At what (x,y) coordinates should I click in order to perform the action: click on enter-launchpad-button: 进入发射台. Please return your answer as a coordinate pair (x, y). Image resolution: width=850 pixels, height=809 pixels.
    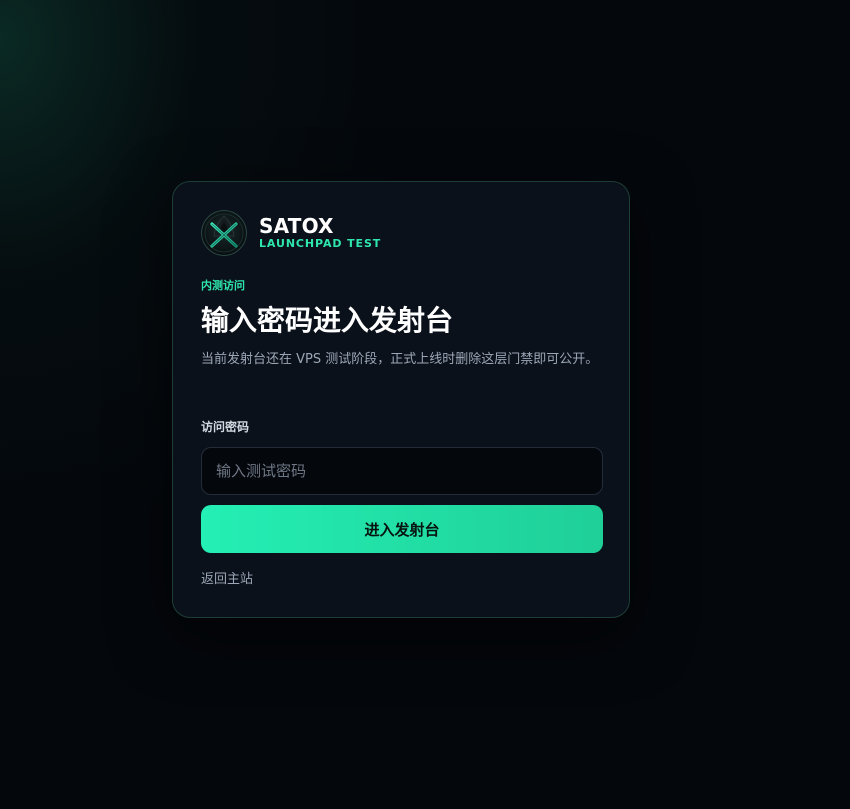
    Looking at the image, I should click on (402, 529).